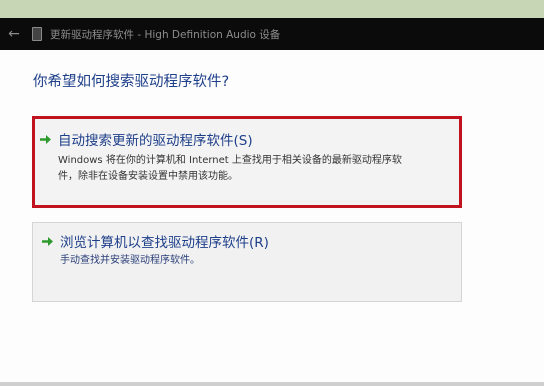  I want to click on audio-device-icon, so click(37, 34).